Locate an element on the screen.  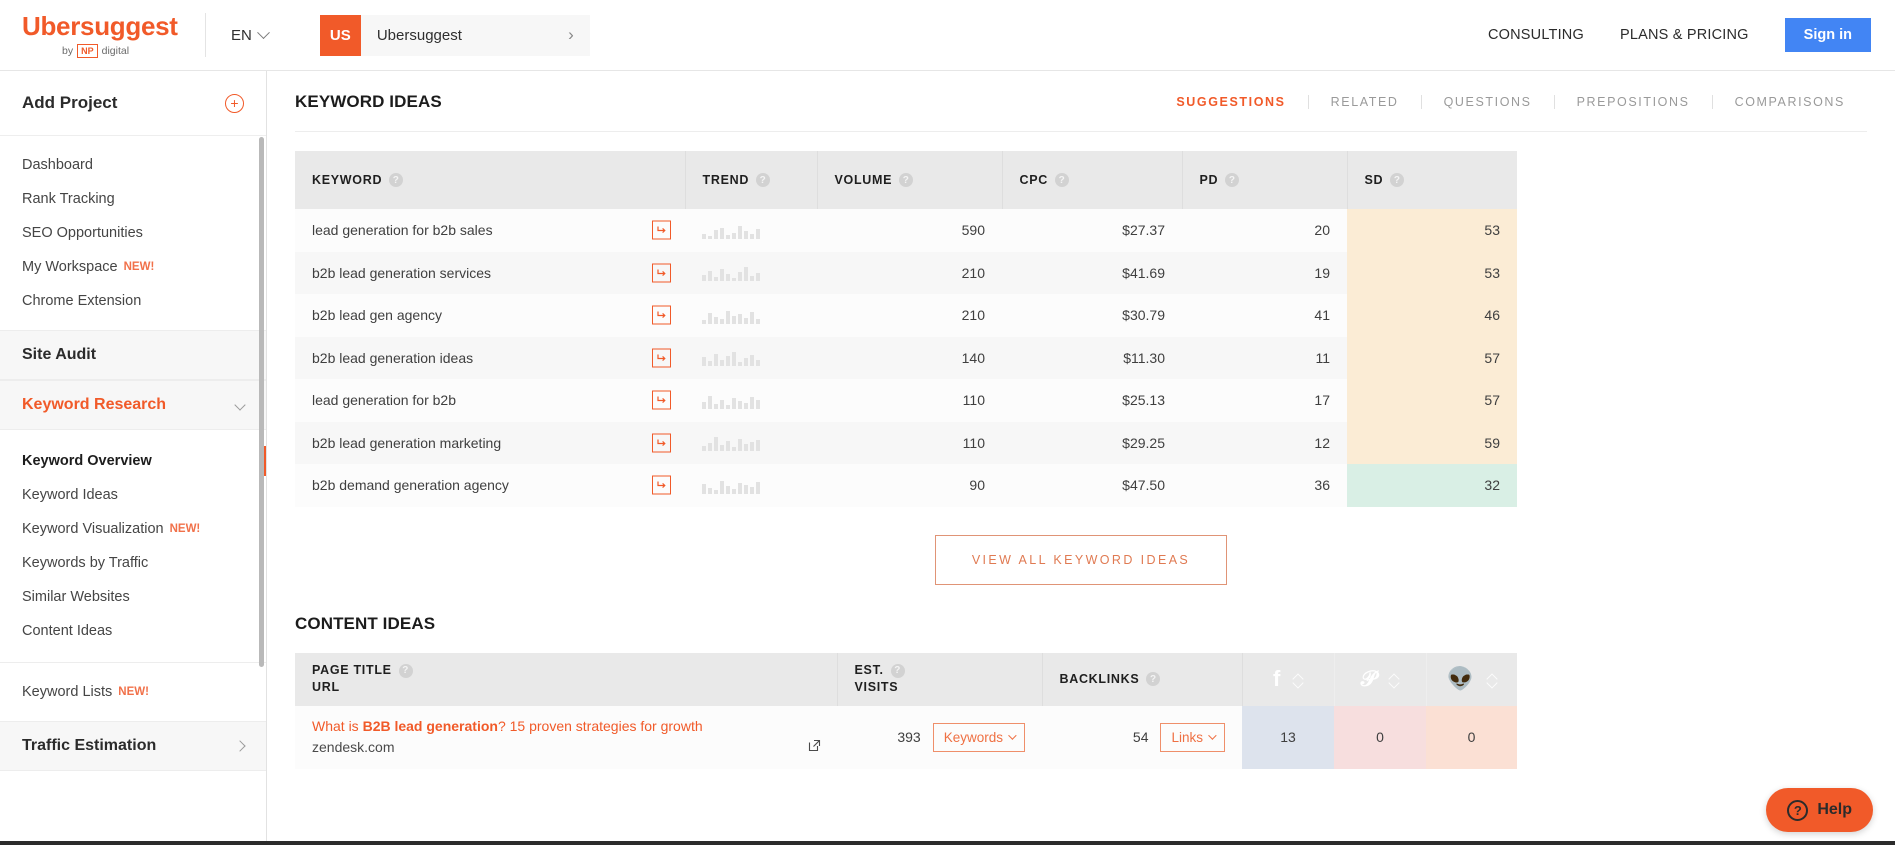
cell-cpc: $30.79 is located at coordinates (1092, 315).